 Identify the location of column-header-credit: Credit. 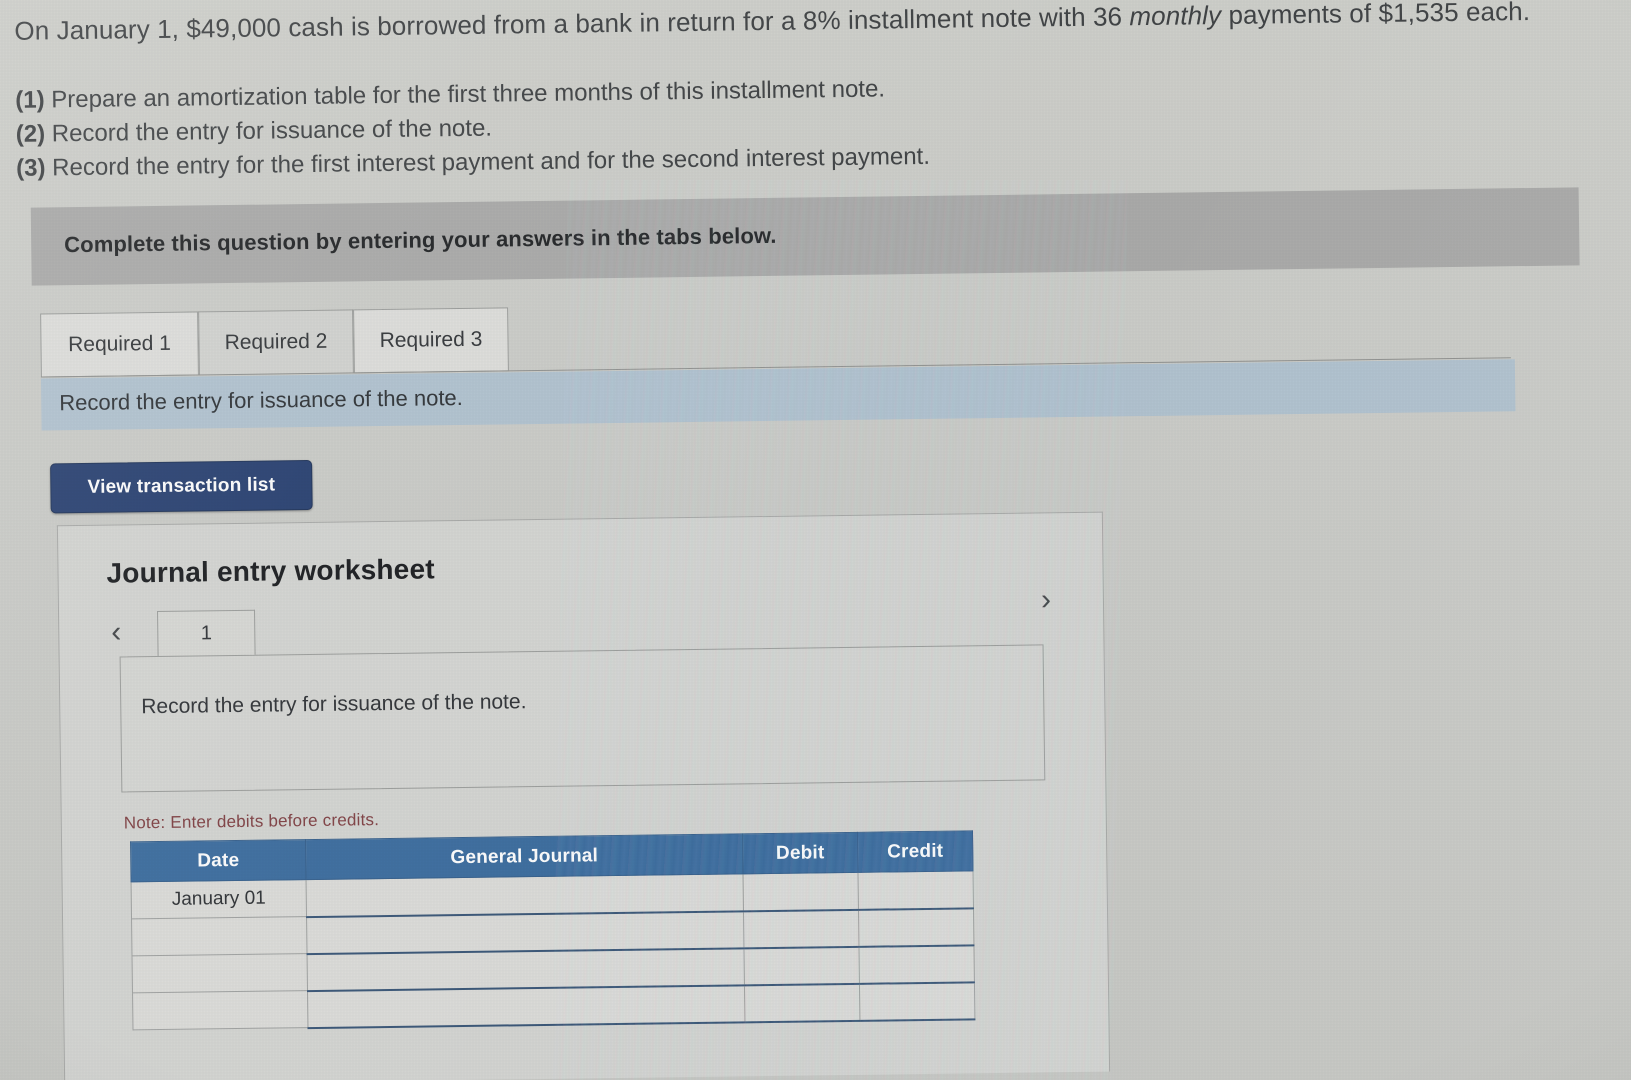
(915, 851).